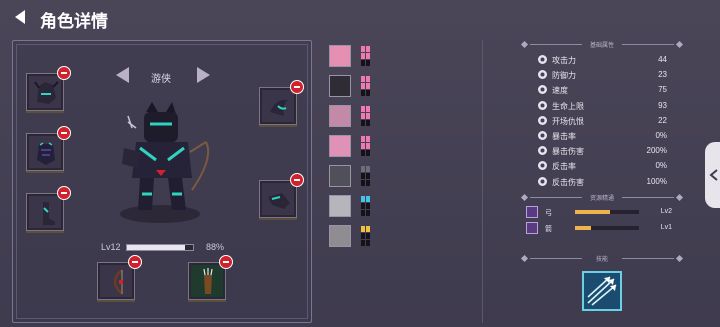  Describe the element at coordinates (74, 21) in the screenshot. I see `page-title: 角色详情` at that location.